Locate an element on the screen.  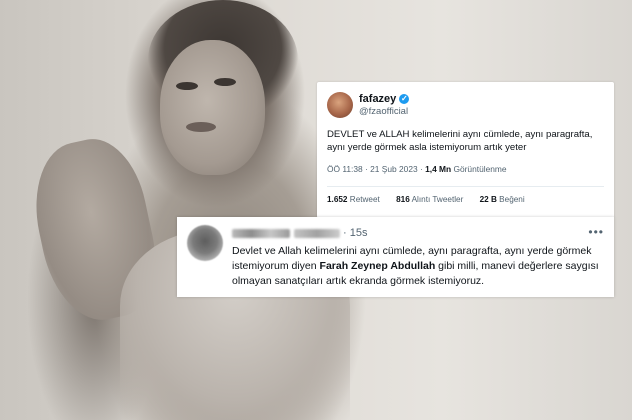
display-name: fafazey is located at coordinates (377, 99).